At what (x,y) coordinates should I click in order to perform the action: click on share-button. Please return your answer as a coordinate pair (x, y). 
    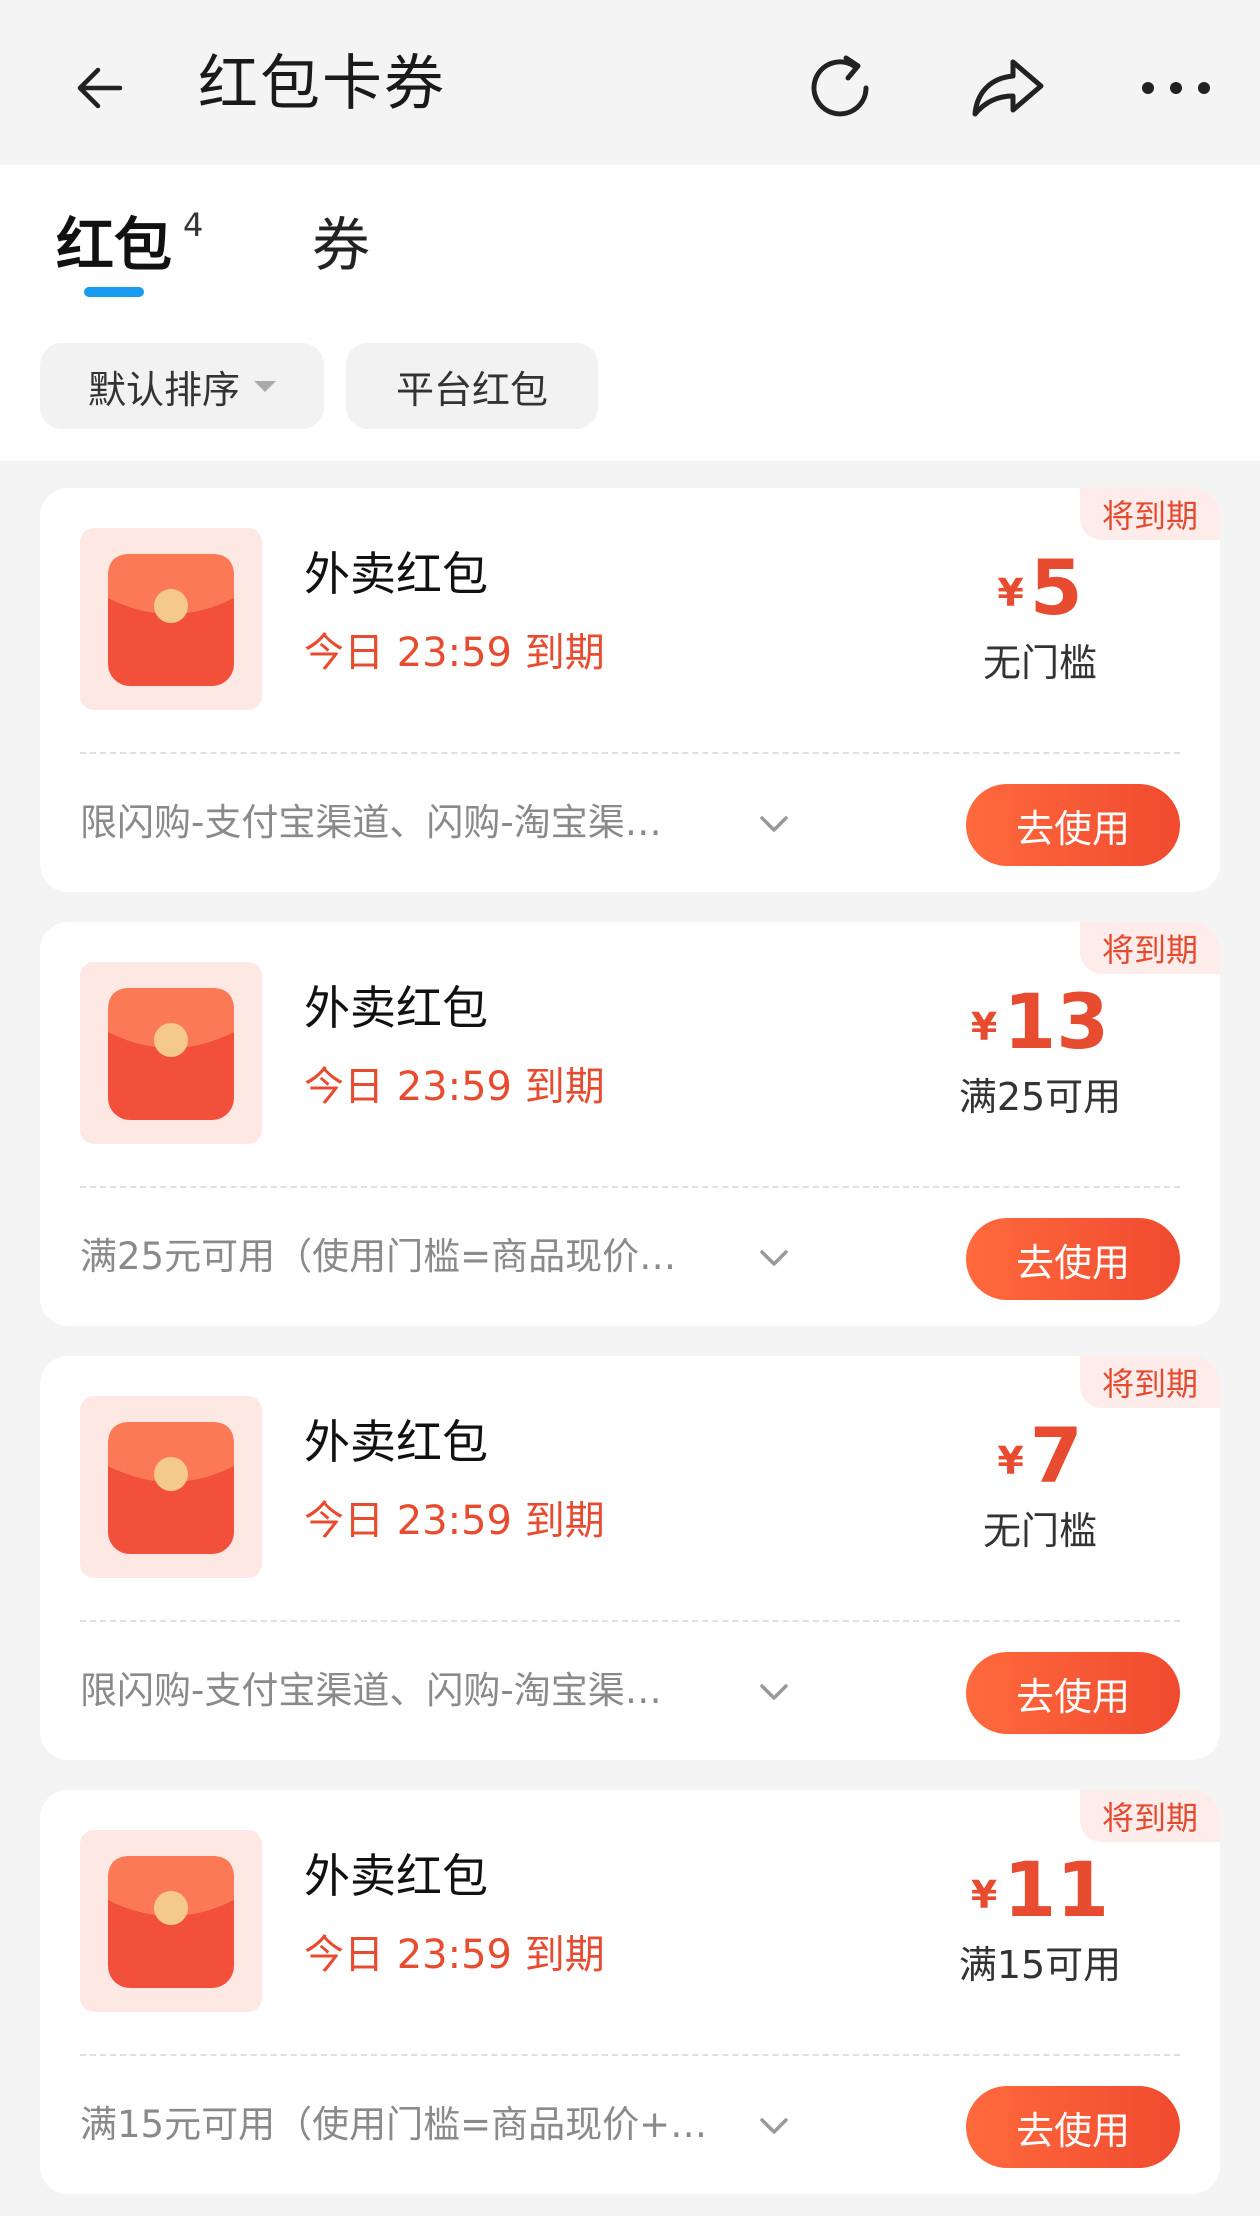
    Looking at the image, I should click on (1008, 88).